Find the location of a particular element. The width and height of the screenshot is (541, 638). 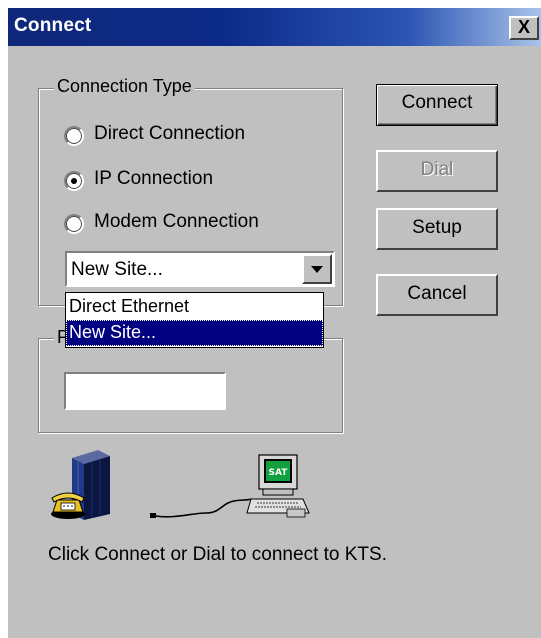

connection-type-legend: Connection Type is located at coordinates (124, 86).